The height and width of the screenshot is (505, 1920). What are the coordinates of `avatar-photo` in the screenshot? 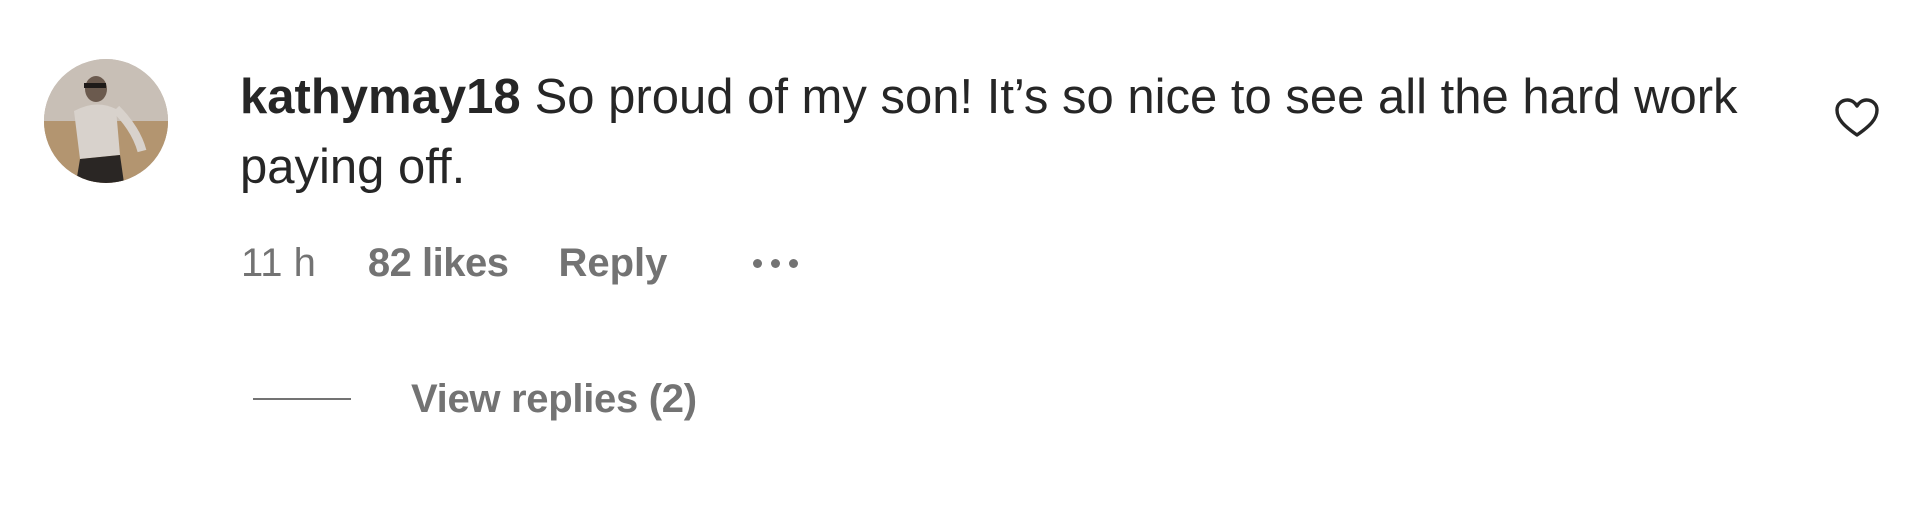 It's located at (106, 121).